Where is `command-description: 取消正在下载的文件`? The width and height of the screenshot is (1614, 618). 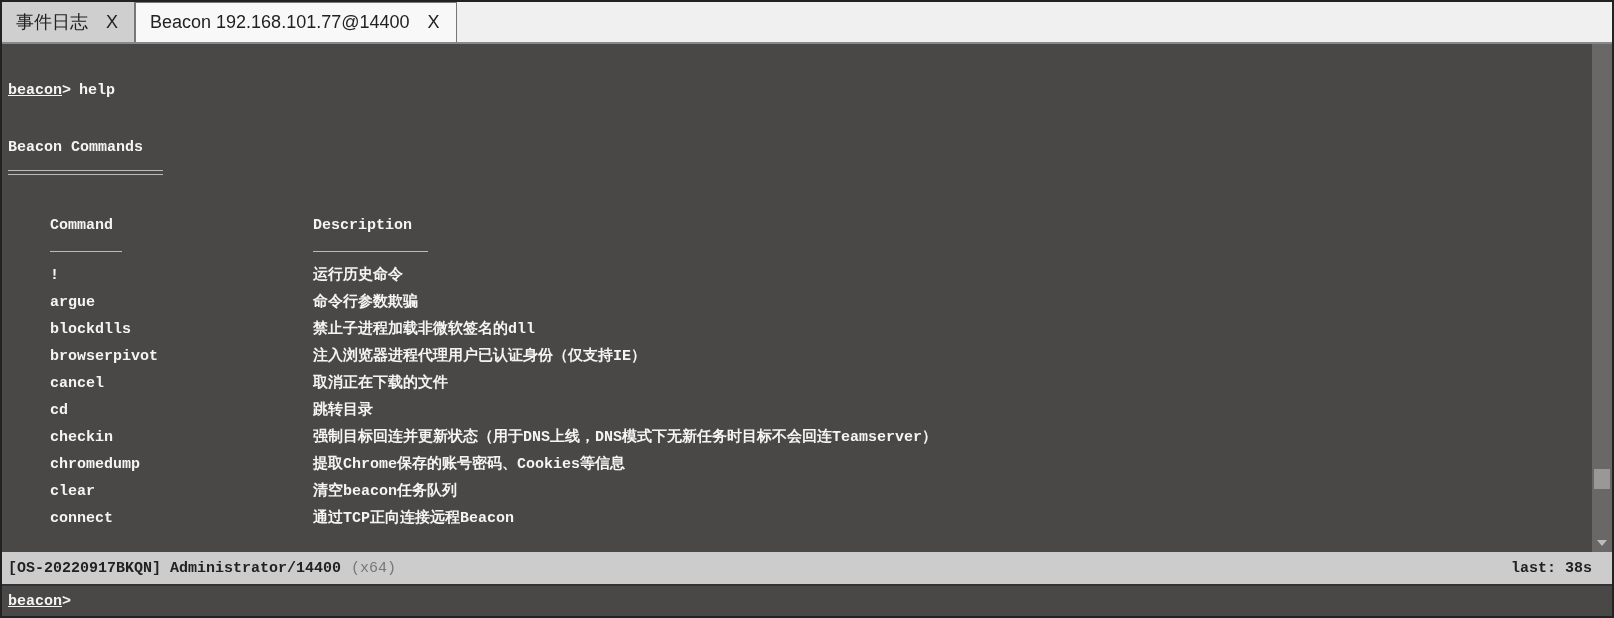 command-description: 取消正在下载的文件 is located at coordinates (381, 384).